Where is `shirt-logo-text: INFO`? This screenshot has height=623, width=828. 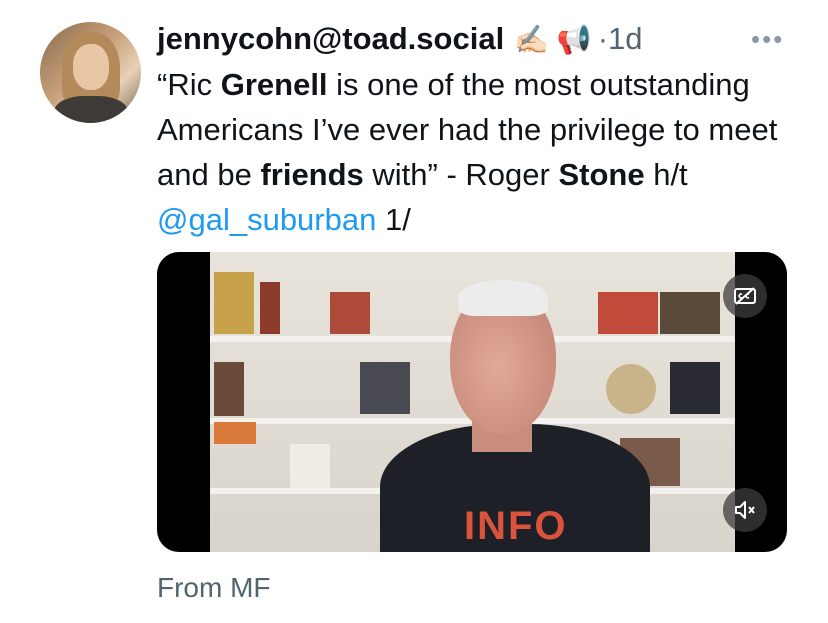
shirt-logo-text: INFO is located at coordinates (516, 526).